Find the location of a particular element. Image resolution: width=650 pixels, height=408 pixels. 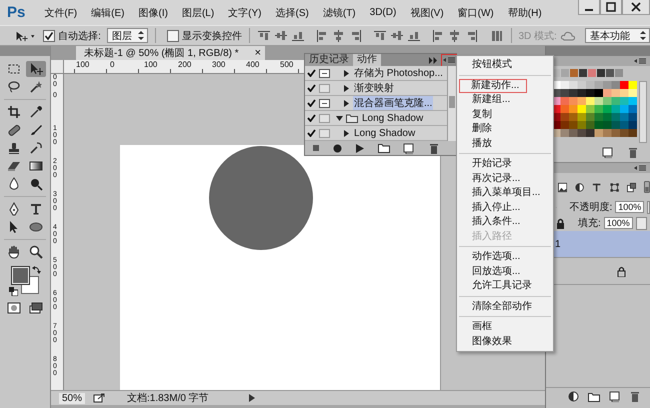

menu-item: 选择(S) is located at coordinates (290, 13).